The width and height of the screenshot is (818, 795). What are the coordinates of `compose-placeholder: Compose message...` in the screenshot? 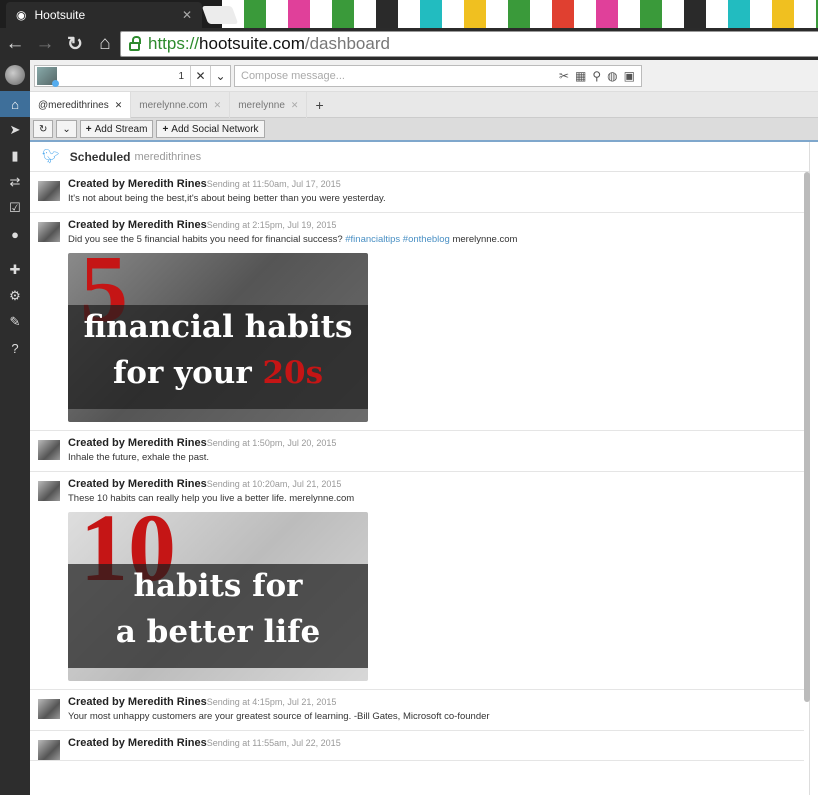 It's located at (293, 76).